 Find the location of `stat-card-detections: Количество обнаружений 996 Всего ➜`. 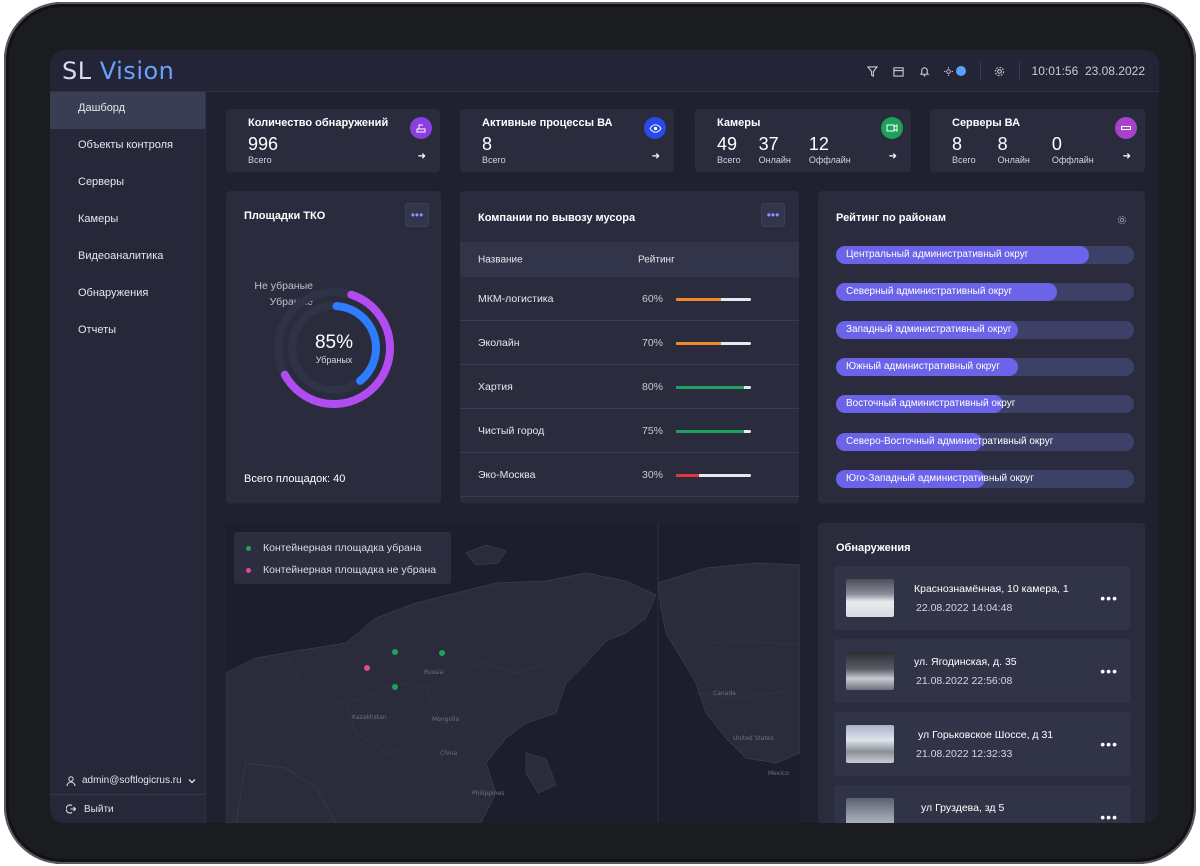

stat-card-detections: Количество обнаружений 996 Всего ➜ is located at coordinates (333, 140).